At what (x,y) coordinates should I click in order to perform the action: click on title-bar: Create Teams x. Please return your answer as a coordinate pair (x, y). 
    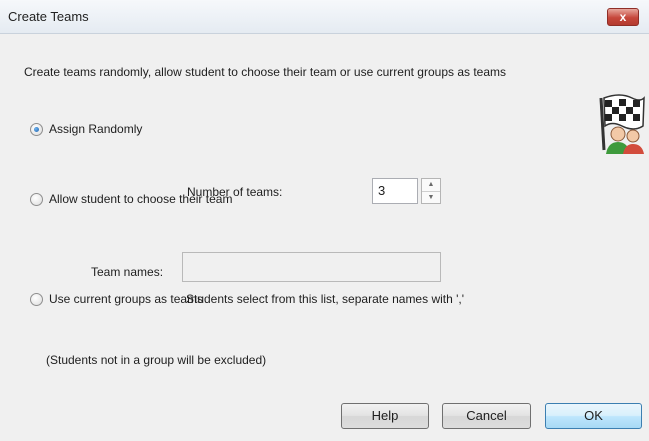
    Looking at the image, I should click on (324, 17).